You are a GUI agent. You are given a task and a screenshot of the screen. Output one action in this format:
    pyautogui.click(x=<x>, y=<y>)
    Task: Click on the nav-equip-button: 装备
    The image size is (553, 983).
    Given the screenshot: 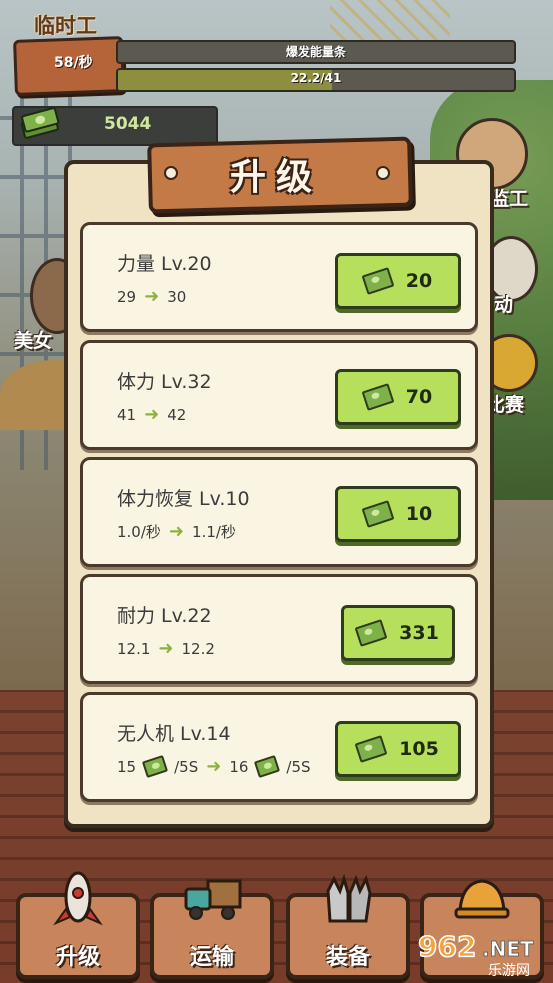 What is the action you would take?
    pyautogui.click(x=348, y=926)
    